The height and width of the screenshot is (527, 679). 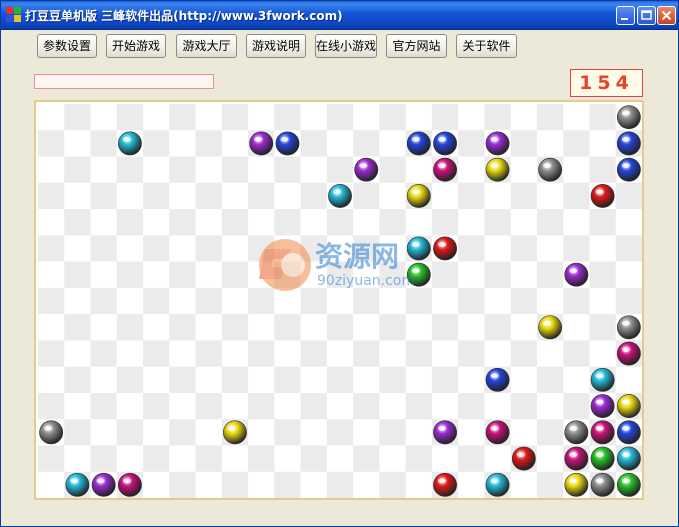 What do you see at coordinates (646, 15) in the screenshot?
I see `maximize-button` at bounding box center [646, 15].